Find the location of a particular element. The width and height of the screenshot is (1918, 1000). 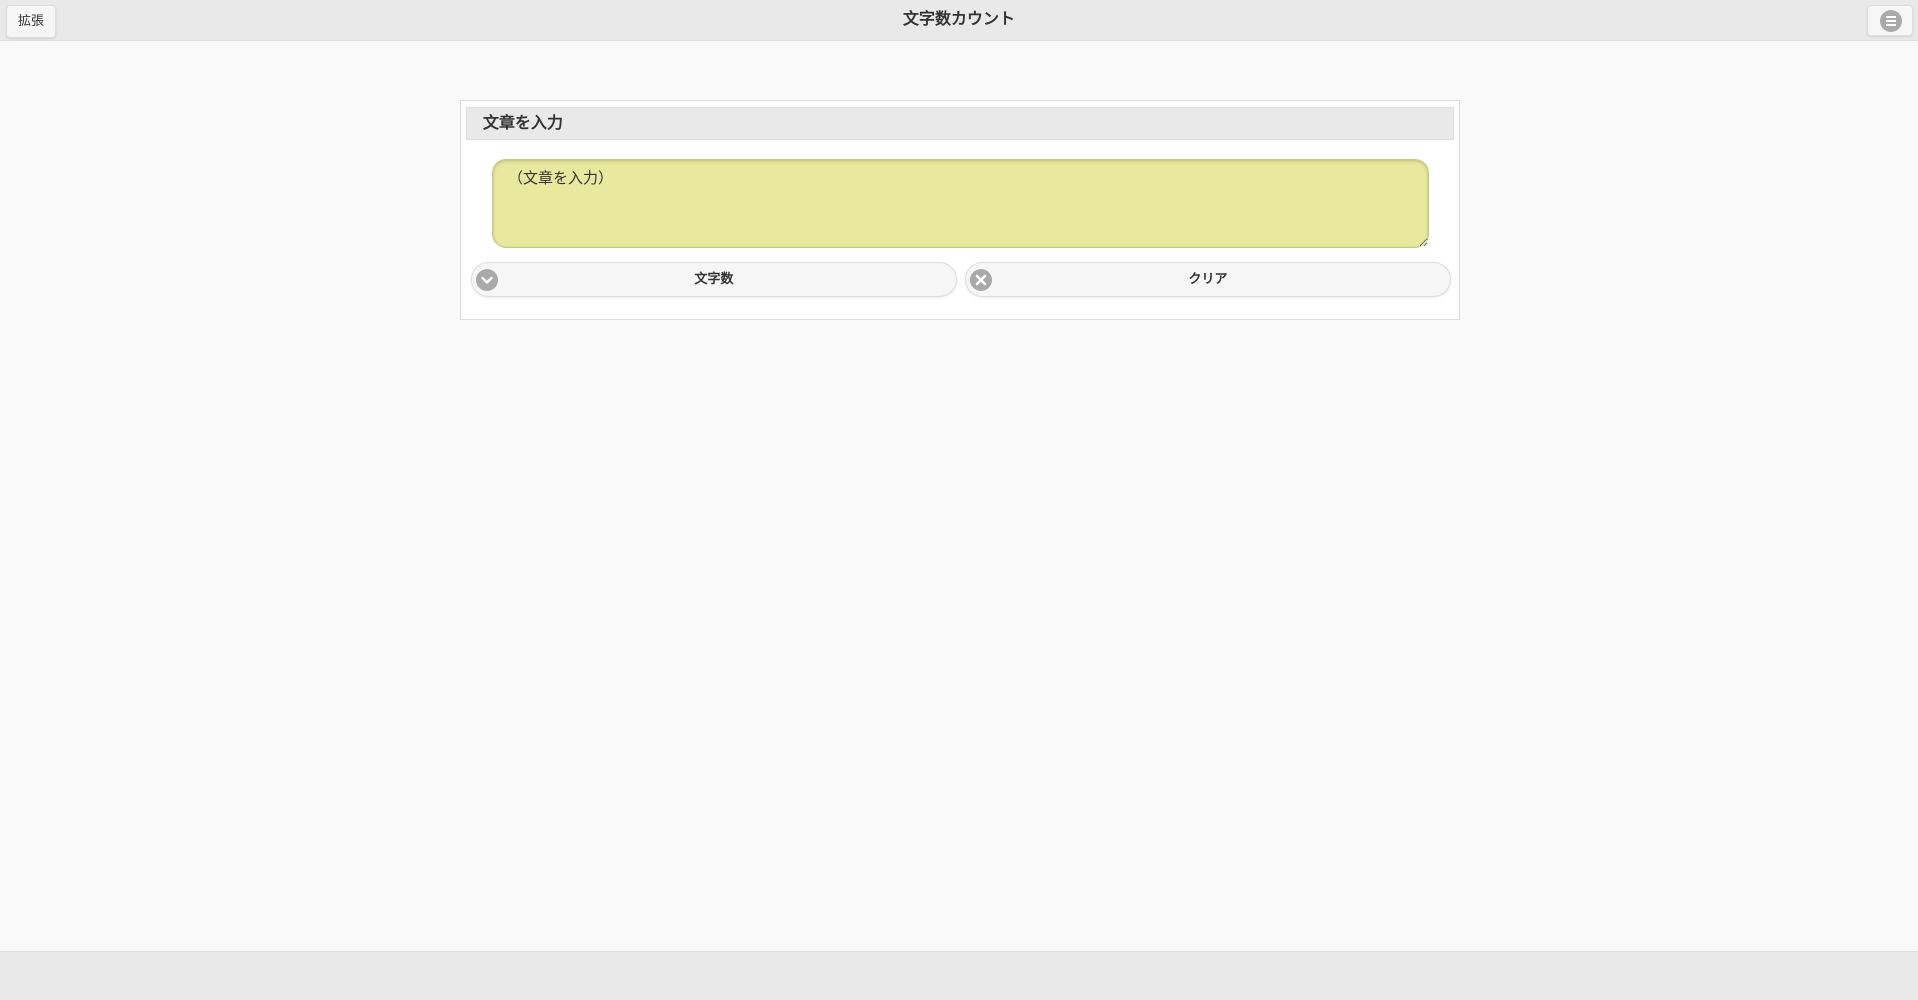

menu-button is located at coordinates (1890, 20).